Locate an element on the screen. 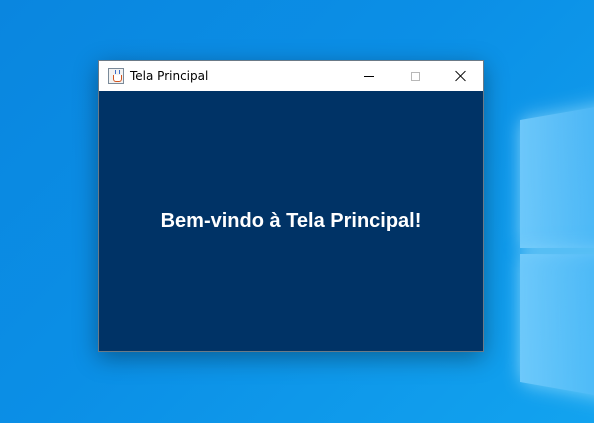 The image size is (594, 423). close-icon is located at coordinates (461, 76).